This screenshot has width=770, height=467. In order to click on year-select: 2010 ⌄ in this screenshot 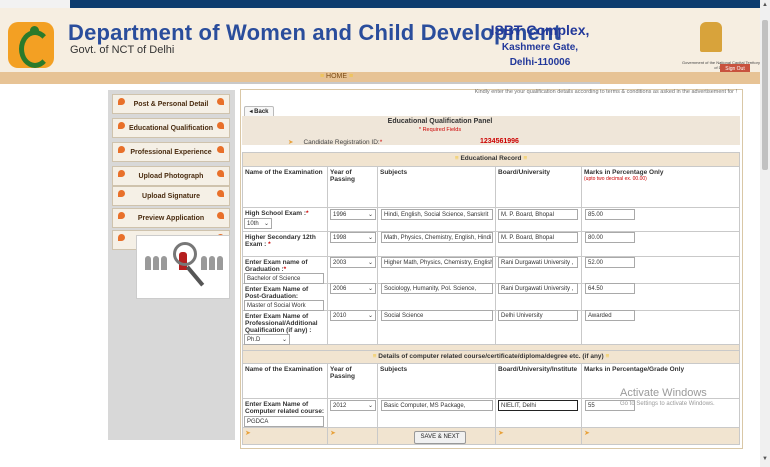, I will do `click(353, 315)`.